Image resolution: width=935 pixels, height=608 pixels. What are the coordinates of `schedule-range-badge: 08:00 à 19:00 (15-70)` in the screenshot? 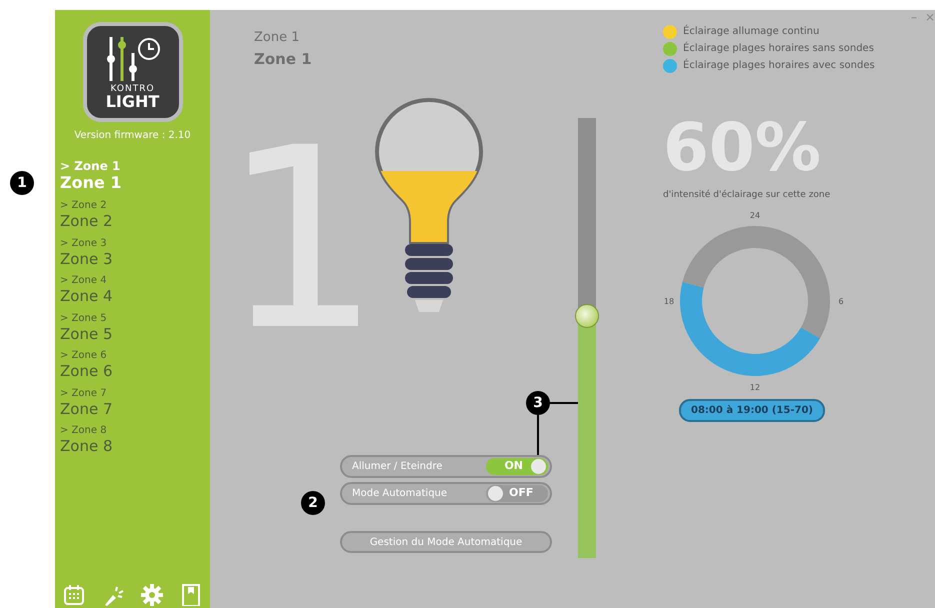 It's located at (752, 410).